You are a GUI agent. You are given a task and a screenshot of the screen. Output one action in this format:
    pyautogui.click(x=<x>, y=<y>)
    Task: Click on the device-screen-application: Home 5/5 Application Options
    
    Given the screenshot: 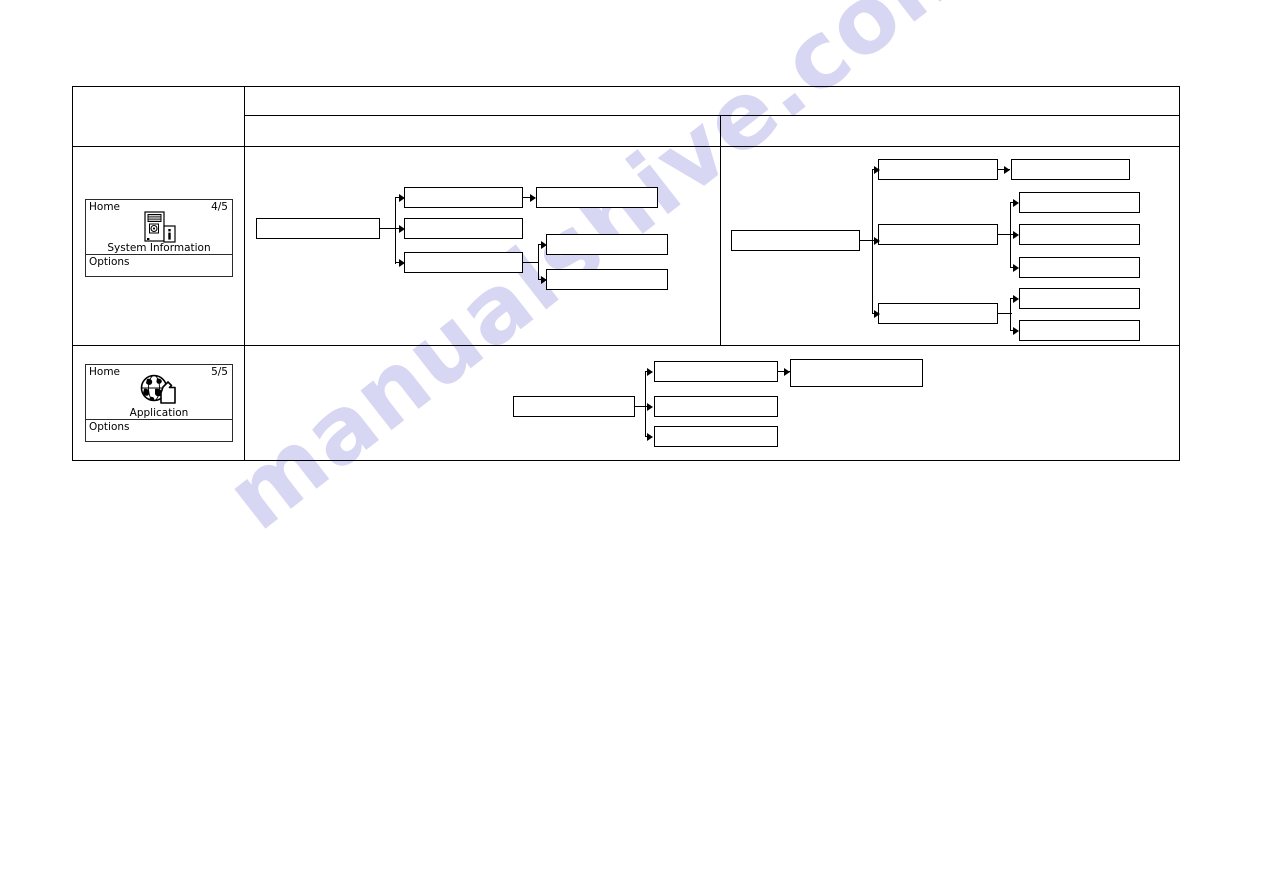 What is the action you would take?
    pyautogui.click(x=159, y=403)
    